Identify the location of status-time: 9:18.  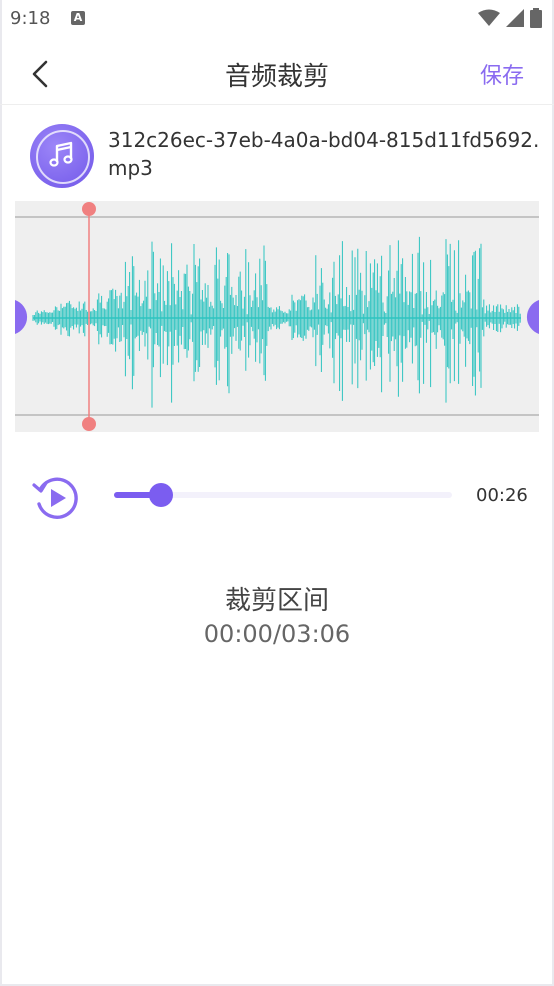
(30, 18).